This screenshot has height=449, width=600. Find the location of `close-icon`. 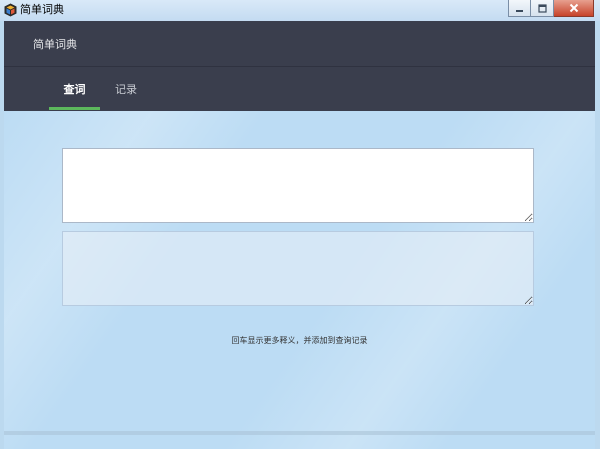

close-icon is located at coordinates (573, 8).